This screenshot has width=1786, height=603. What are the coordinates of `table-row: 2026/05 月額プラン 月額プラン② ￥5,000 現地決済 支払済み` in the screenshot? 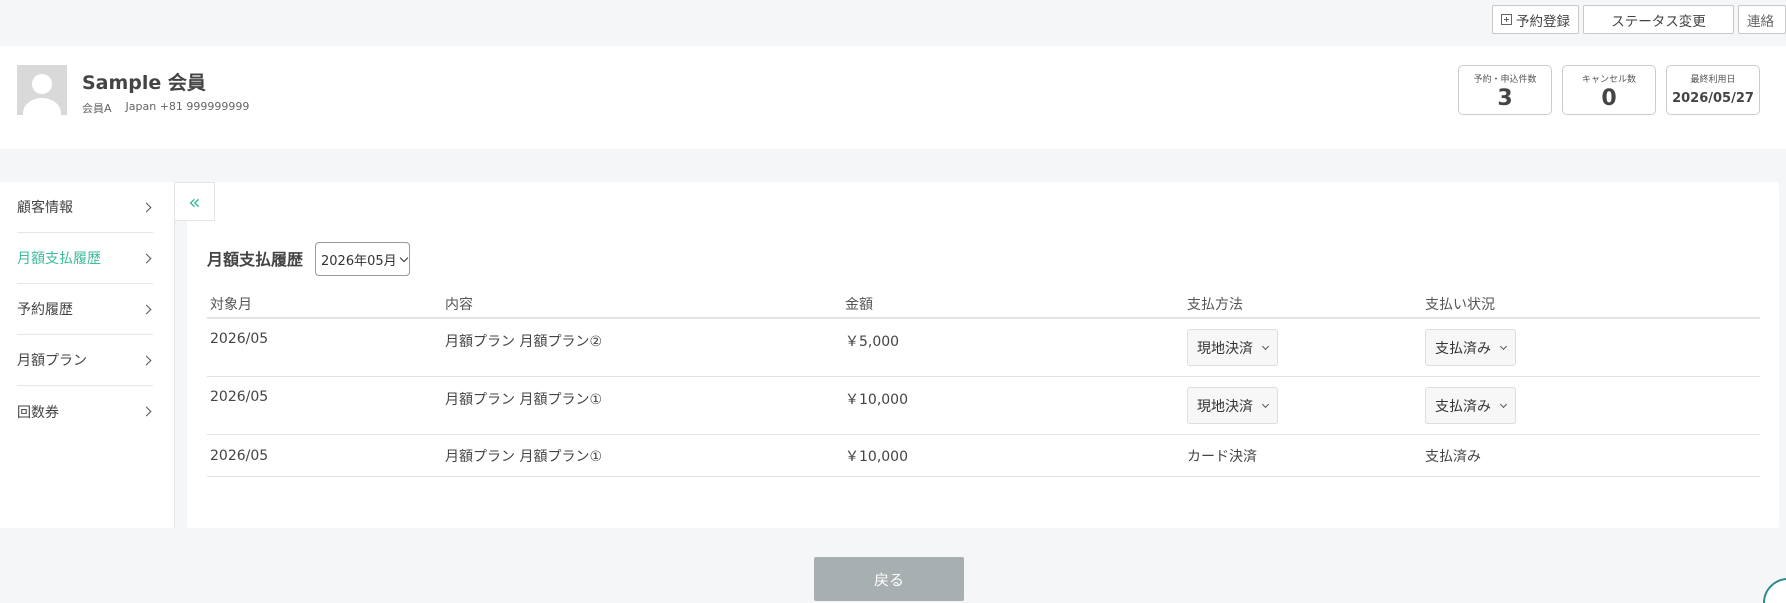 It's located at (983, 348).